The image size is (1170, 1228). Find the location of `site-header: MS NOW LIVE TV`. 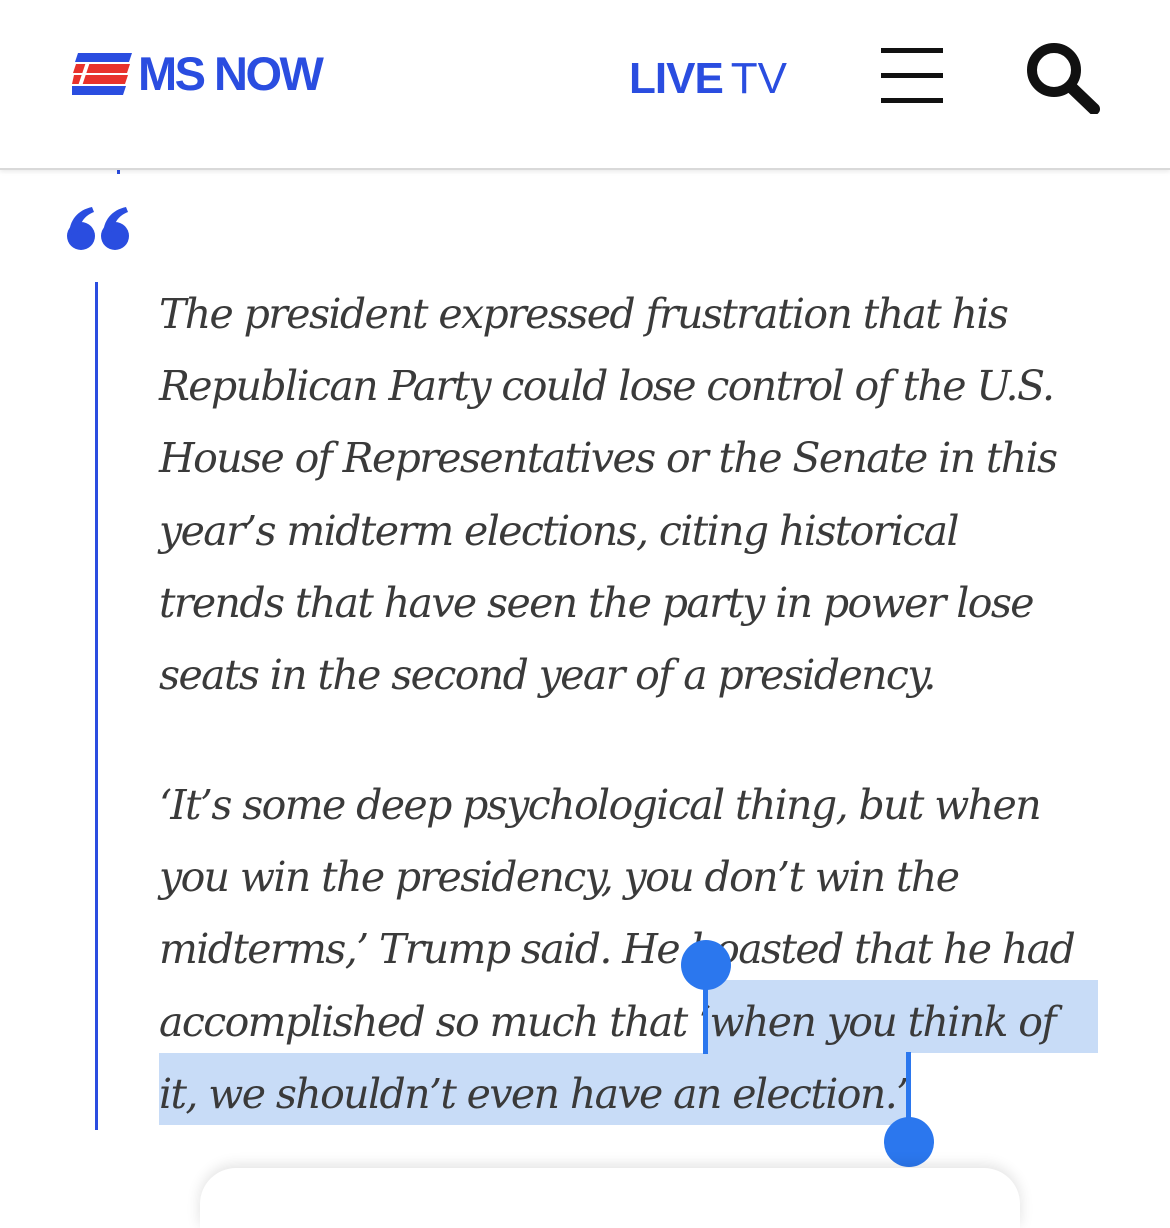

site-header: MS NOW LIVE TV is located at coordinates (585, 85).